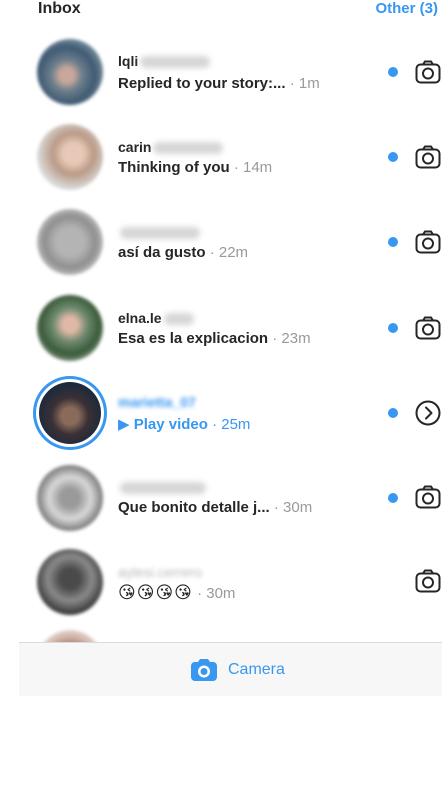  Describe the element at coordinates (428, 413) in the screenshot. I see `chevron-right-icon` at that location.